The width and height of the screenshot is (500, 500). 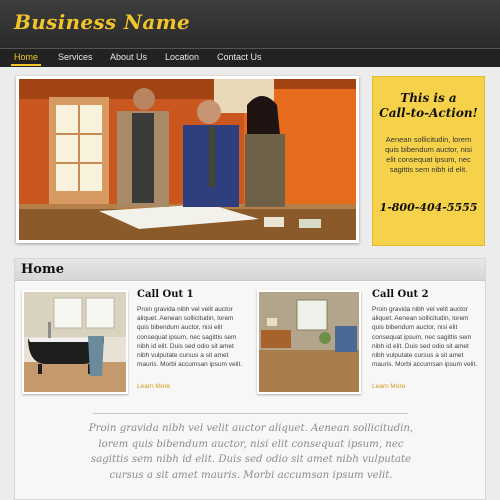 I want to click on page-title: Home, so click(x=42, y=269).